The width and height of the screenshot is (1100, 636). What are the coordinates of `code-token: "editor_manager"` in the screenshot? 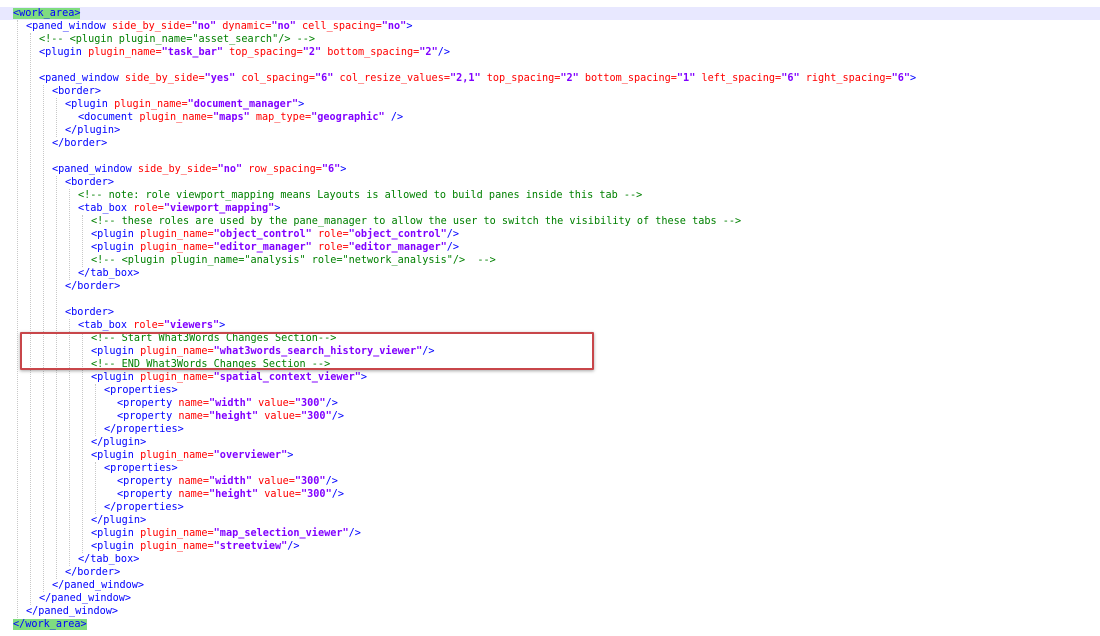 It's located at (397, 247).